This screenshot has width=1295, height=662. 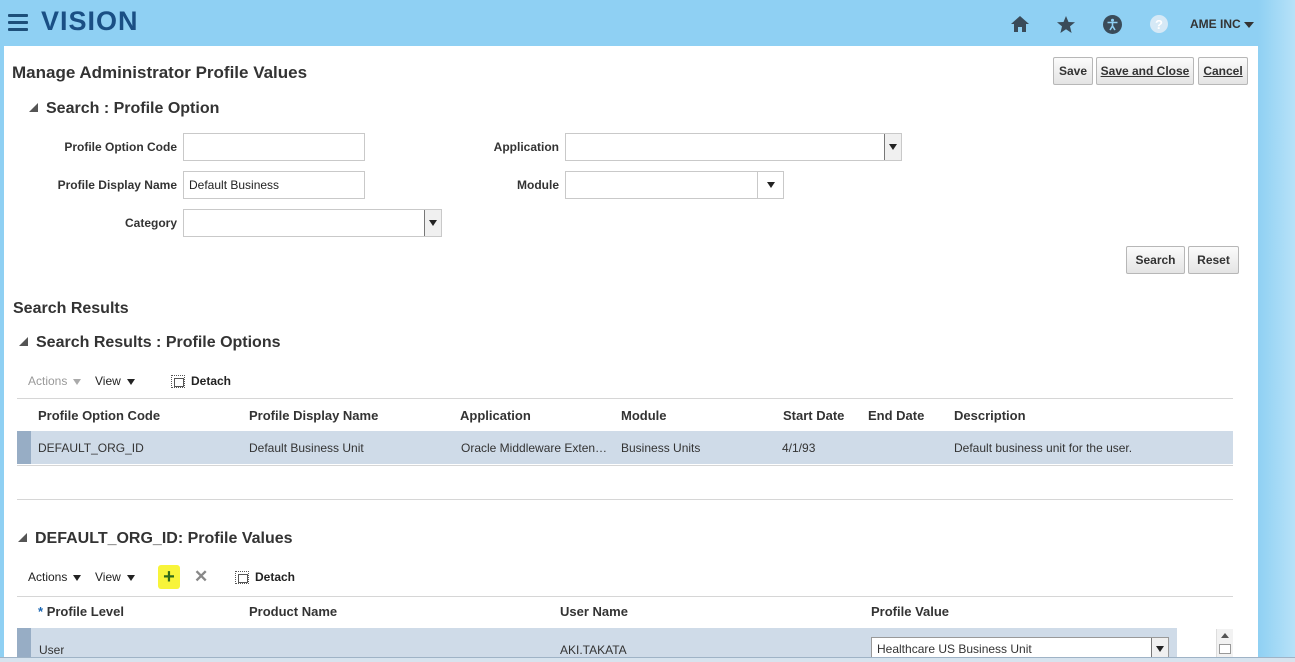 I want to click on row-selector, so click(x=24, y=447).